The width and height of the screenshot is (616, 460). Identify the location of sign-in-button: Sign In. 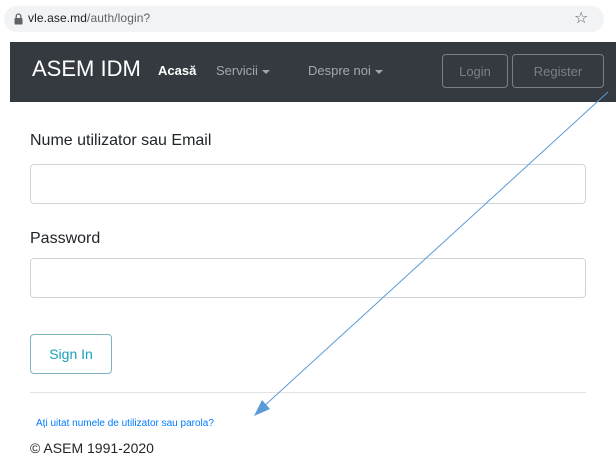
(71, 354).